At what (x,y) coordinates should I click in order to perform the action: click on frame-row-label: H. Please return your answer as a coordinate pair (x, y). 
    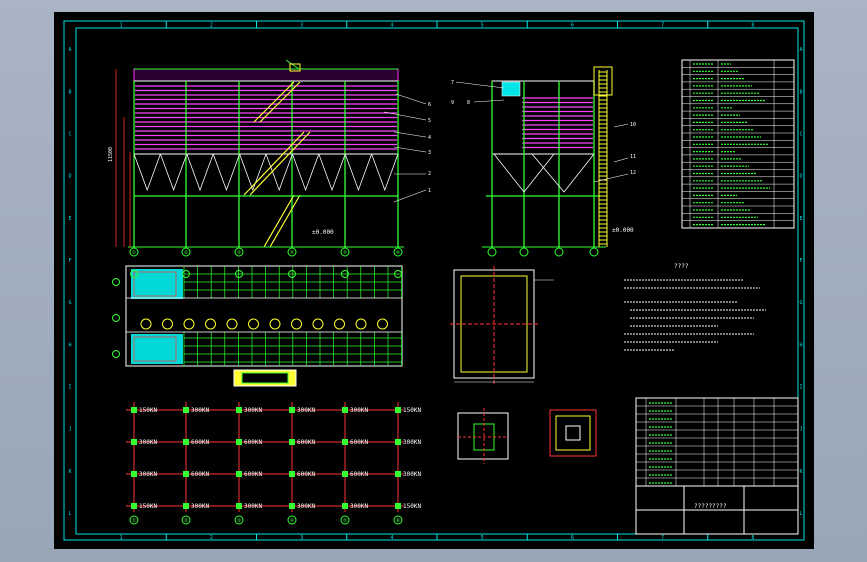
    Looking at the image, I should click on (69, 345).